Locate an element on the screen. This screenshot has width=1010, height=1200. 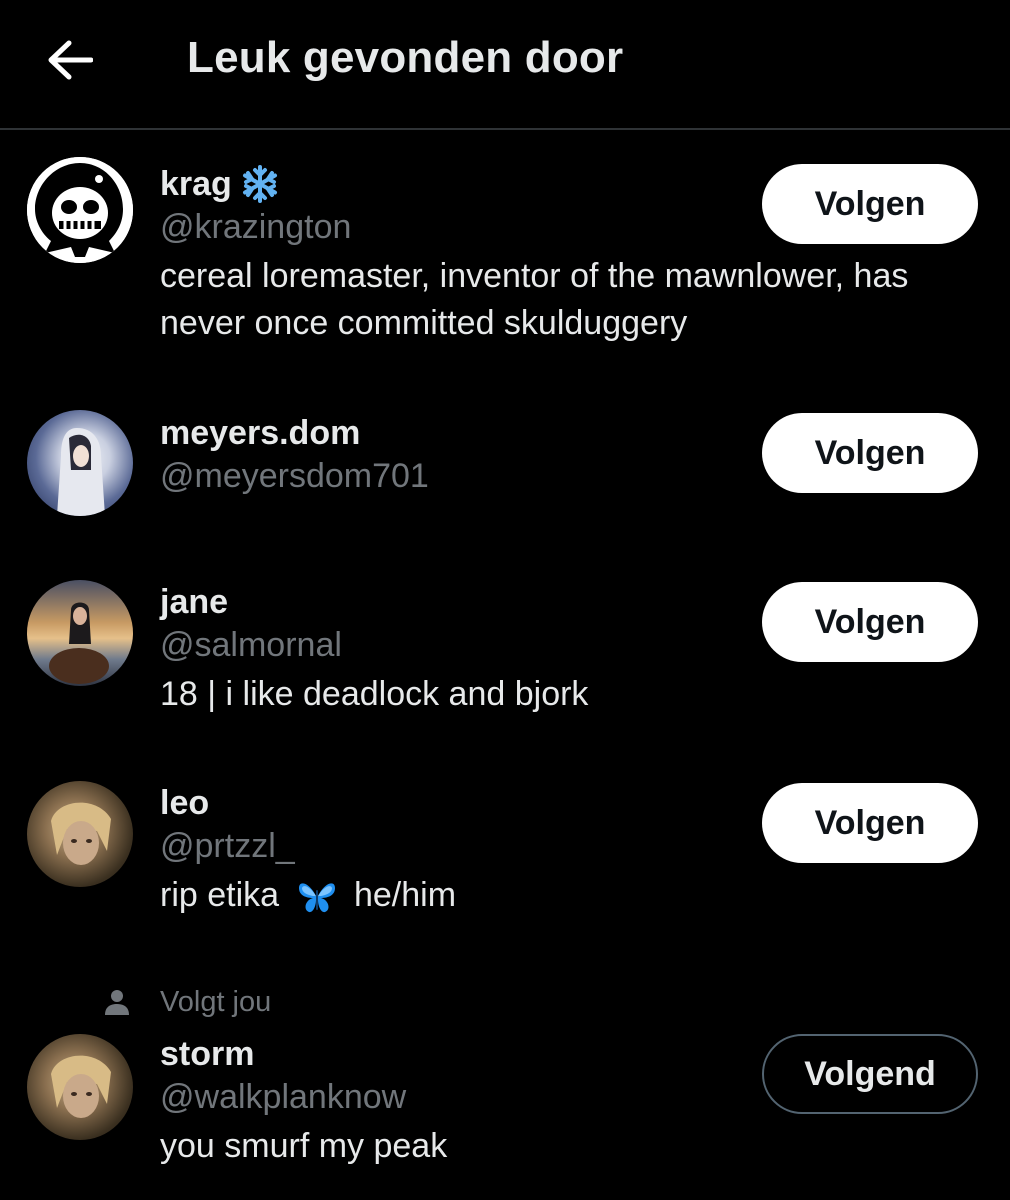
arrow-left-icon is located at coordinates (70, 60).